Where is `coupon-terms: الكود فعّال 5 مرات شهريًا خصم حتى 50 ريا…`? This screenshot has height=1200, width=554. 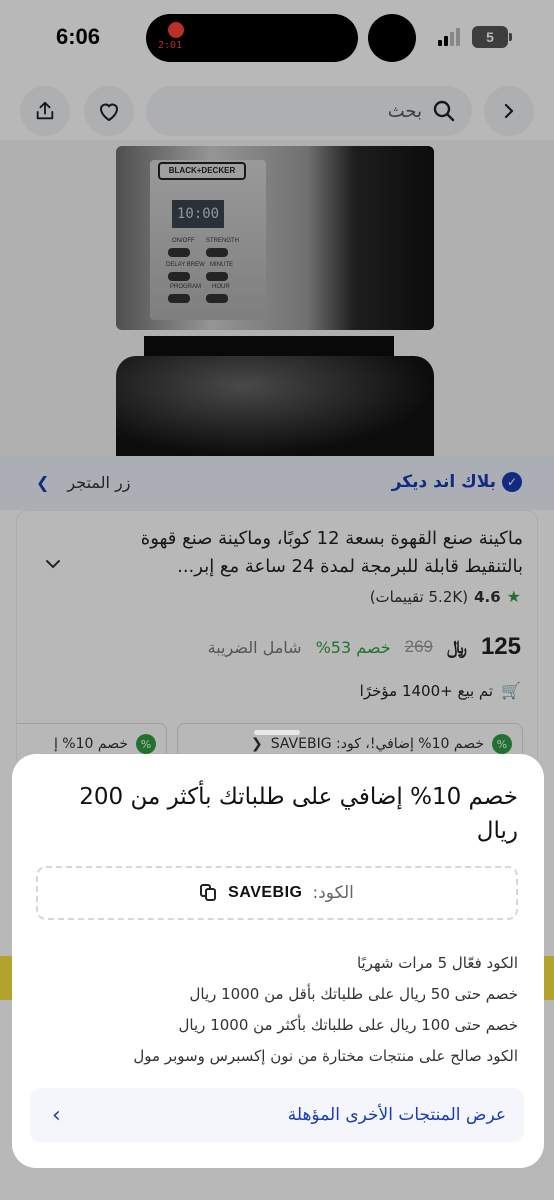
coupon-terms: الكود فعّال 5 مرات شهريًا خصم حتى 50 ريا… is located at coordinates (278, 1010).